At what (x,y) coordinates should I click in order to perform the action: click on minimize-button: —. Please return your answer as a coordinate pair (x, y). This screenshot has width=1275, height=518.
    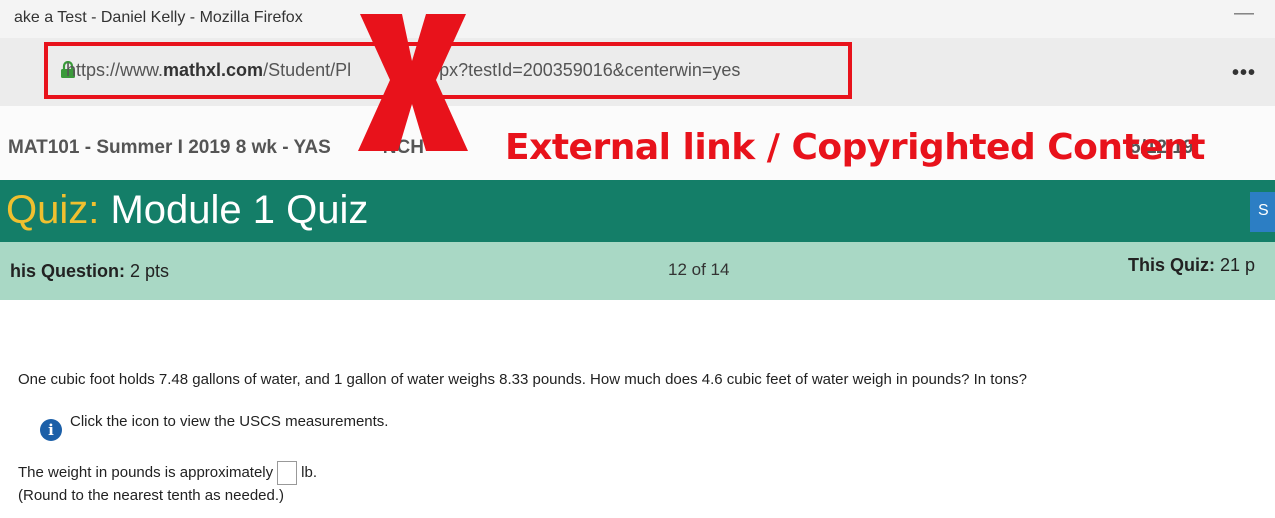
    Looking at the image, I should click on (1244, 13).